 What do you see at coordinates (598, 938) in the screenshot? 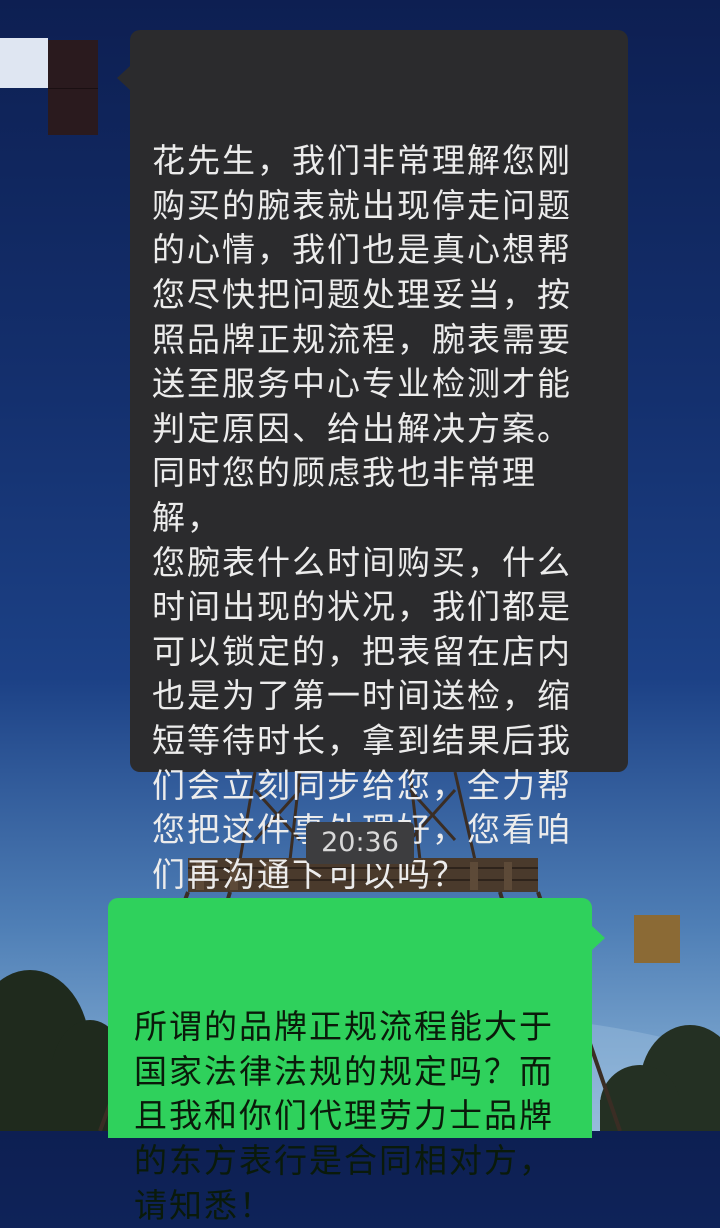
I see `outgoing-bubble-tail` at bounding box center [598, 938].